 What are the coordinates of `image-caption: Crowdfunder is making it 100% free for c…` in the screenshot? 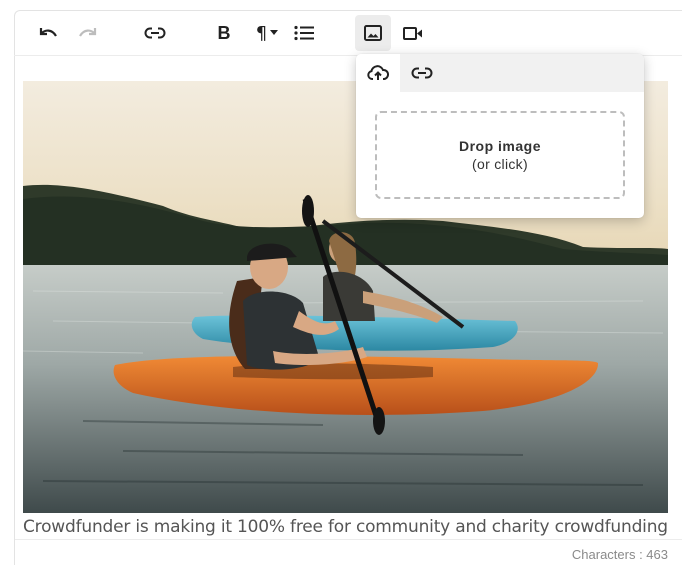 It's located at (348, 527).